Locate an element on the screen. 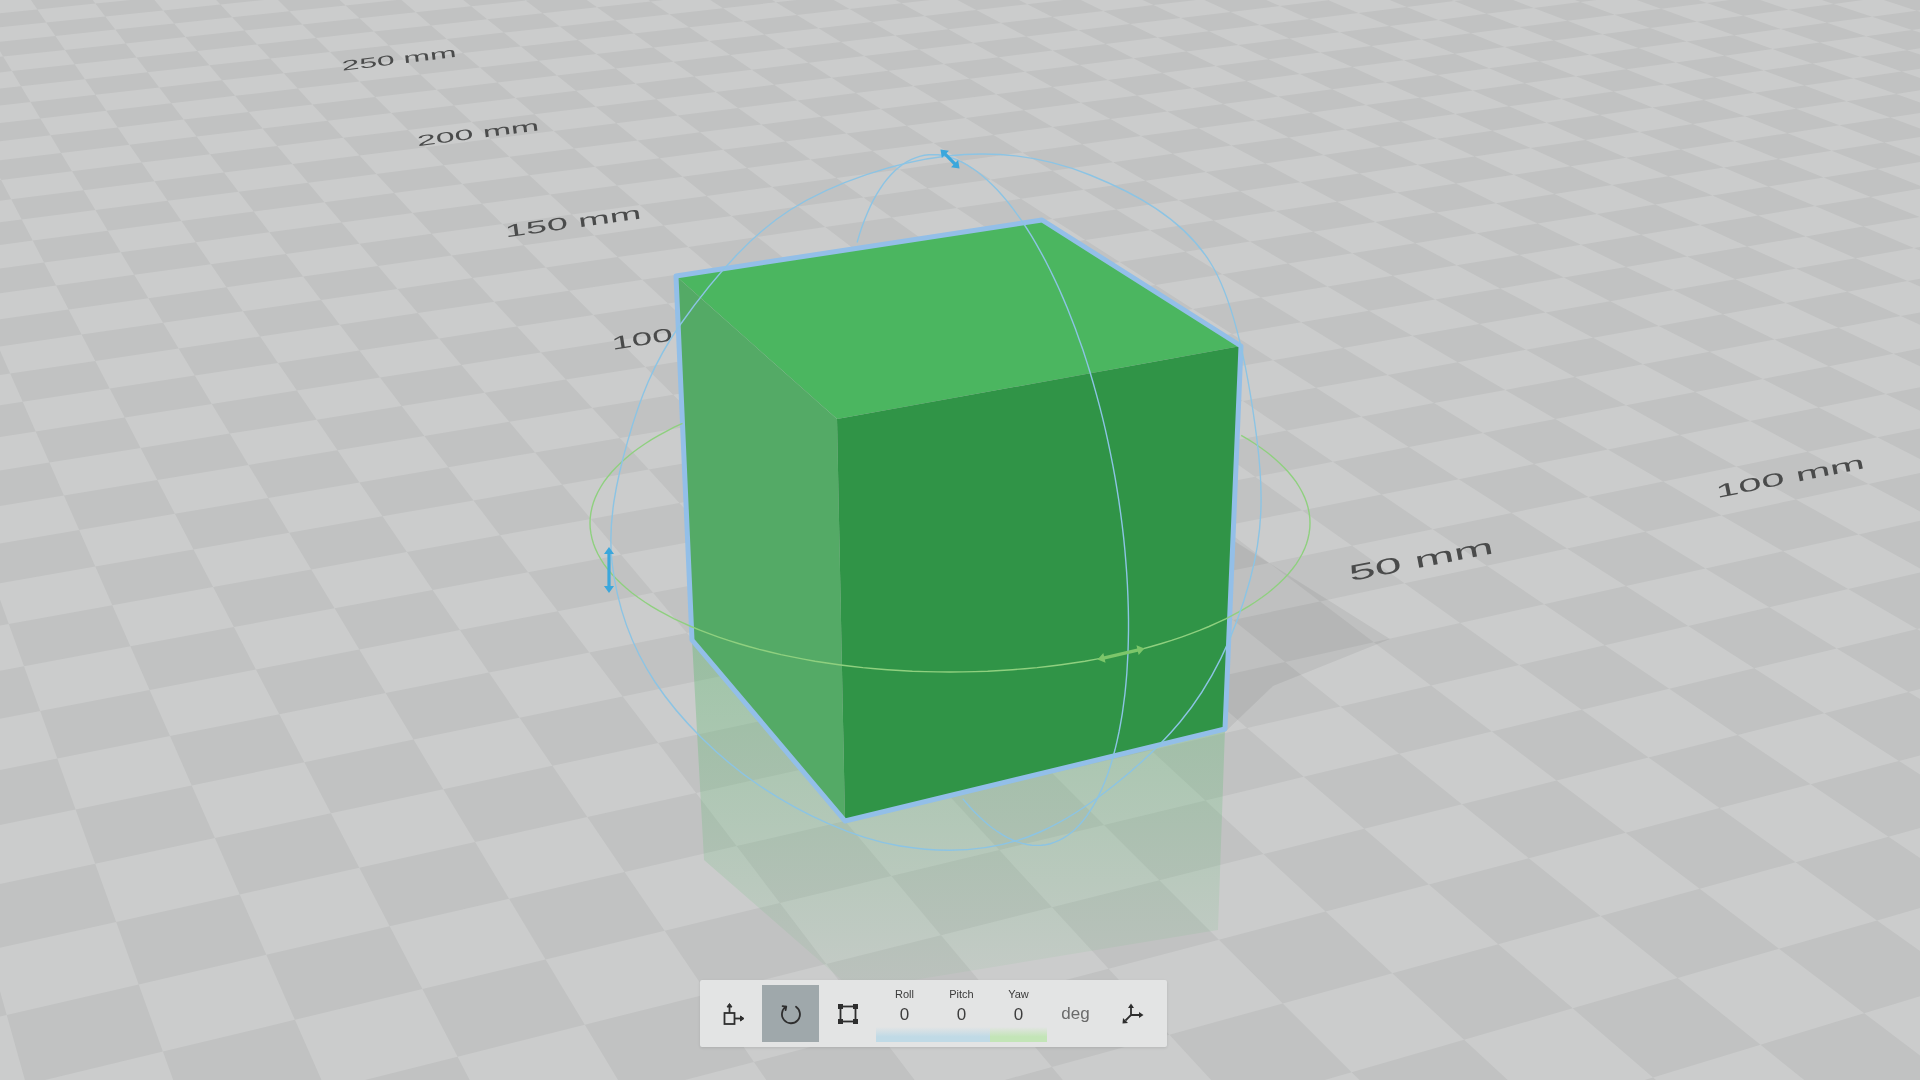 This screenshot has width=1920, height=1080. field-label: Roll is located at coordinates (904, 994).